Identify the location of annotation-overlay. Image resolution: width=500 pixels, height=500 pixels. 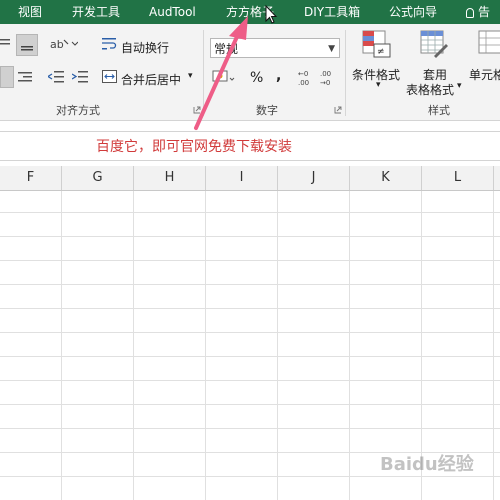
(236, 67).